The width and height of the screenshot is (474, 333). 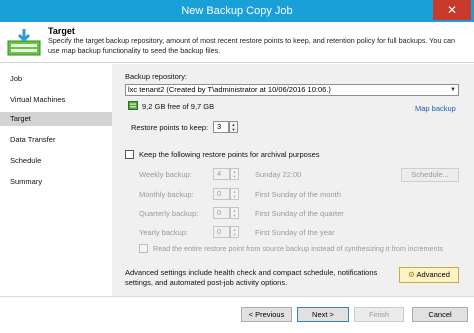 What do you see at coordinates (221, 174) in the screenshot?
I see `weekly-backup-input: 4` at bounding box center [221, 174].